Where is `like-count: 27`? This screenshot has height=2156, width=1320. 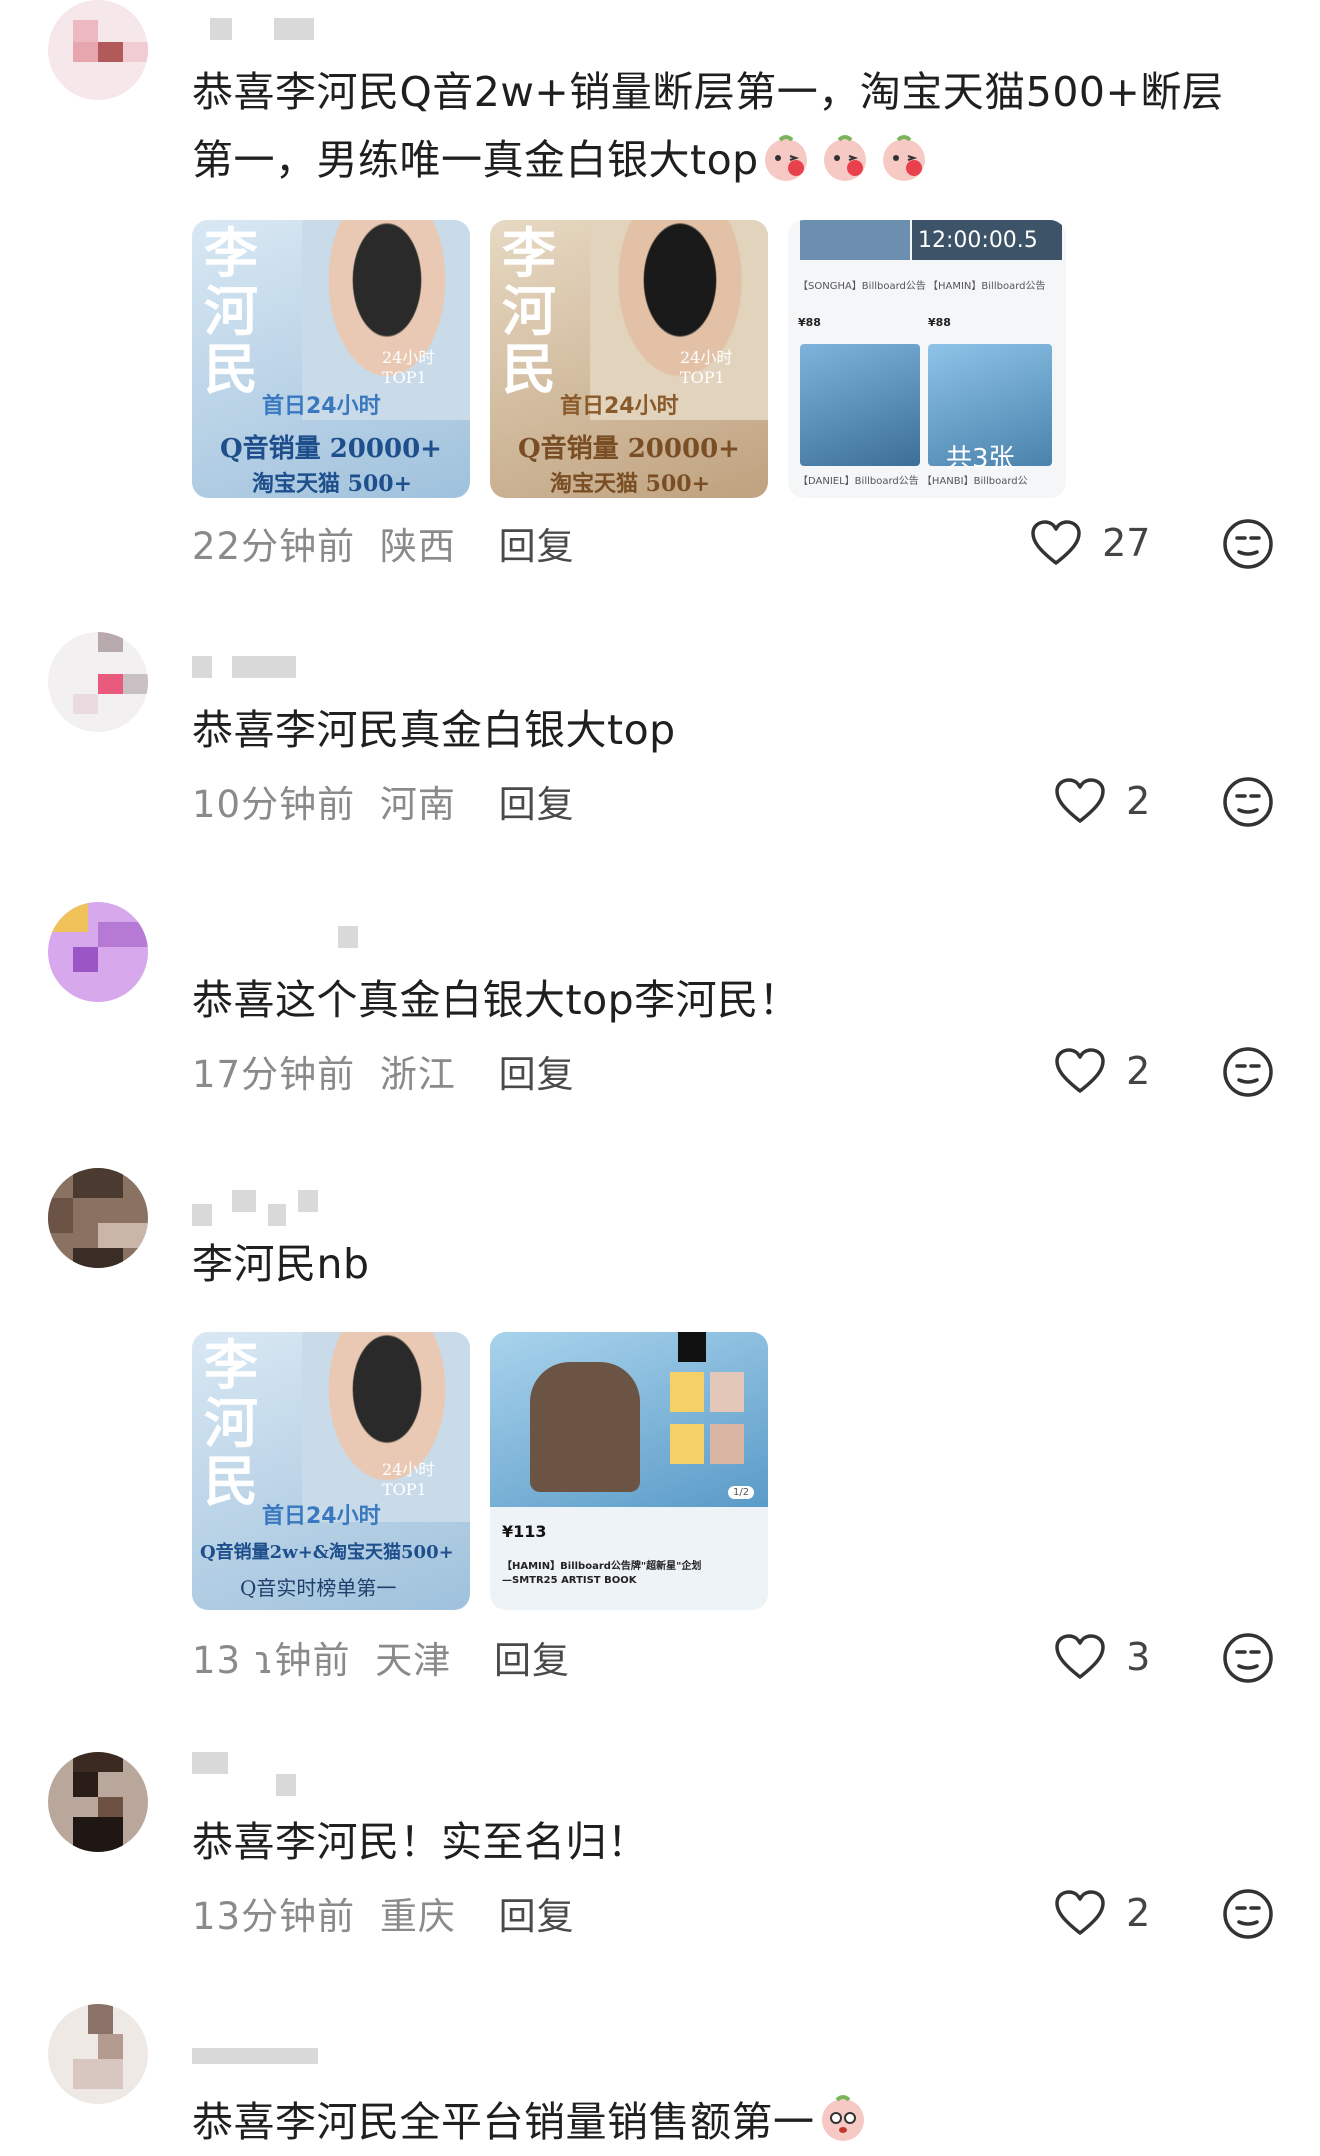
like-count: 27 is located at coordinates (1126, 542).